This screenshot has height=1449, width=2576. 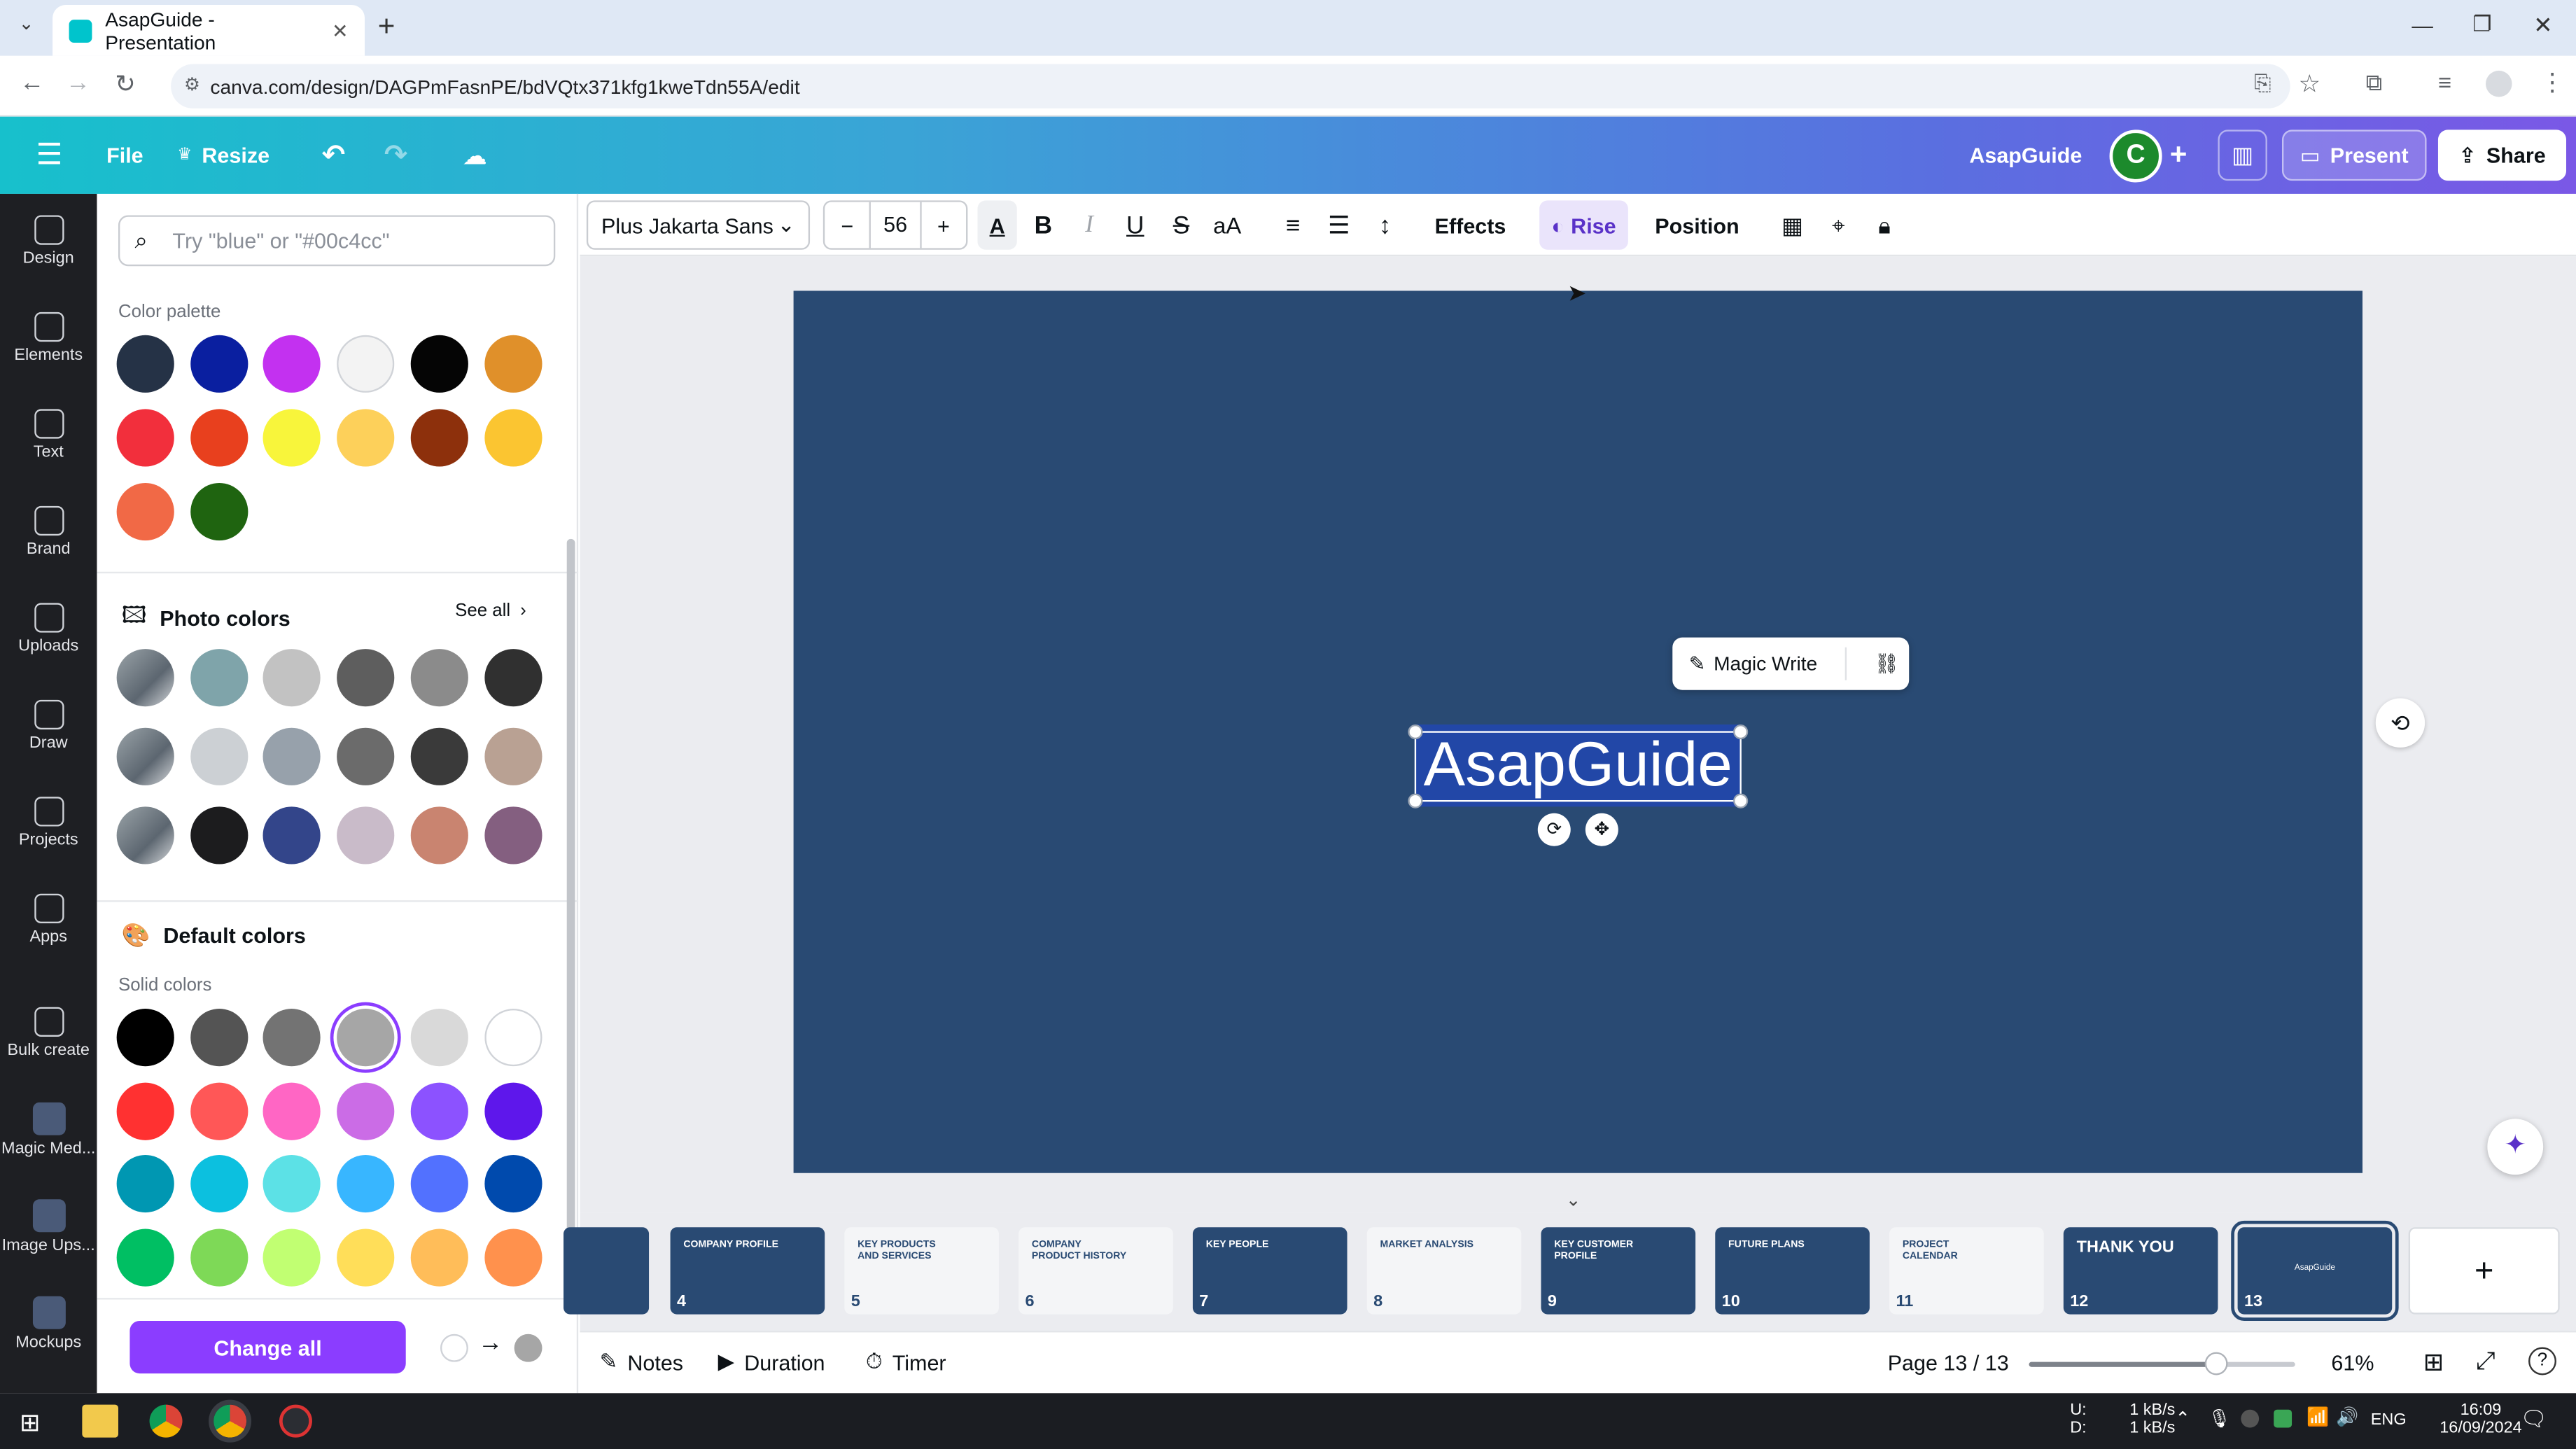 I want to click on font-size-value: 56, so click(x=895, y=225).